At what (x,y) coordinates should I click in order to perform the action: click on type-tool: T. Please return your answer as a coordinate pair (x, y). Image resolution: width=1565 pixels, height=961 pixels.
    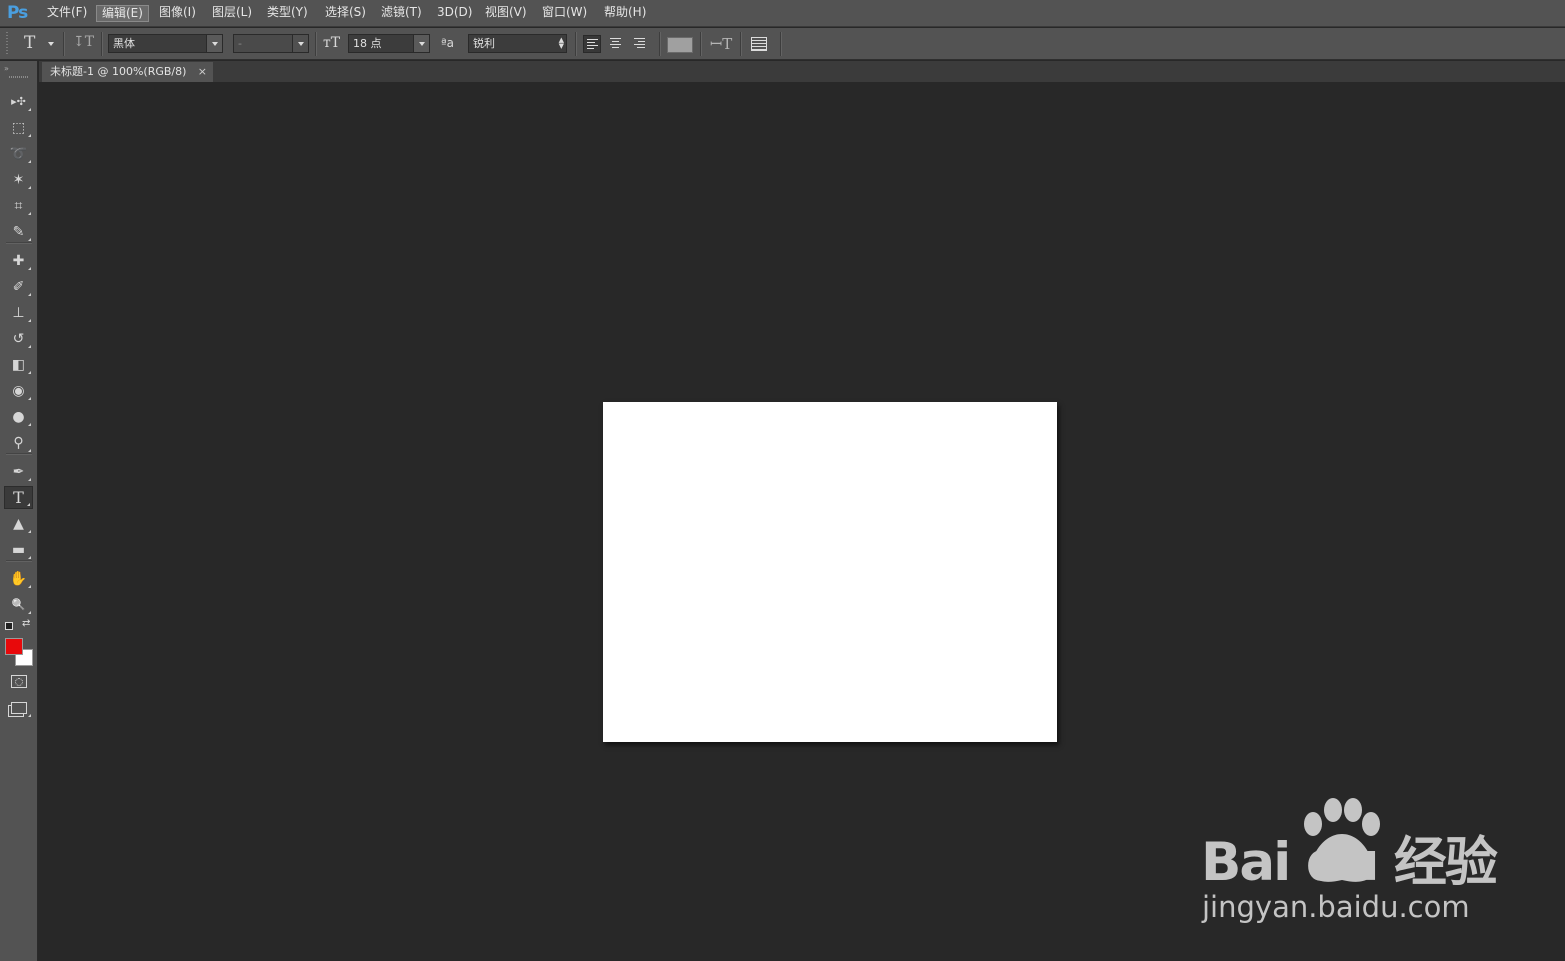
    Looking at the image, I should click on (18, 497).